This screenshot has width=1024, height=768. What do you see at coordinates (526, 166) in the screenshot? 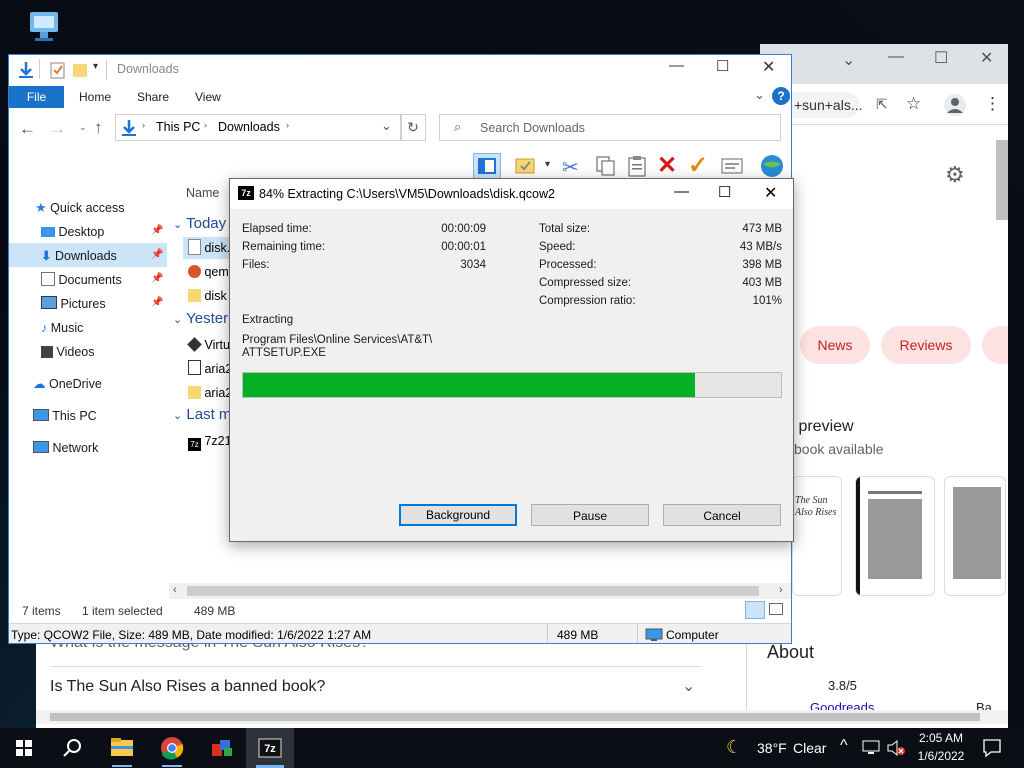
I see `toolbar-folder-icon` at bounding box center [526, 166].